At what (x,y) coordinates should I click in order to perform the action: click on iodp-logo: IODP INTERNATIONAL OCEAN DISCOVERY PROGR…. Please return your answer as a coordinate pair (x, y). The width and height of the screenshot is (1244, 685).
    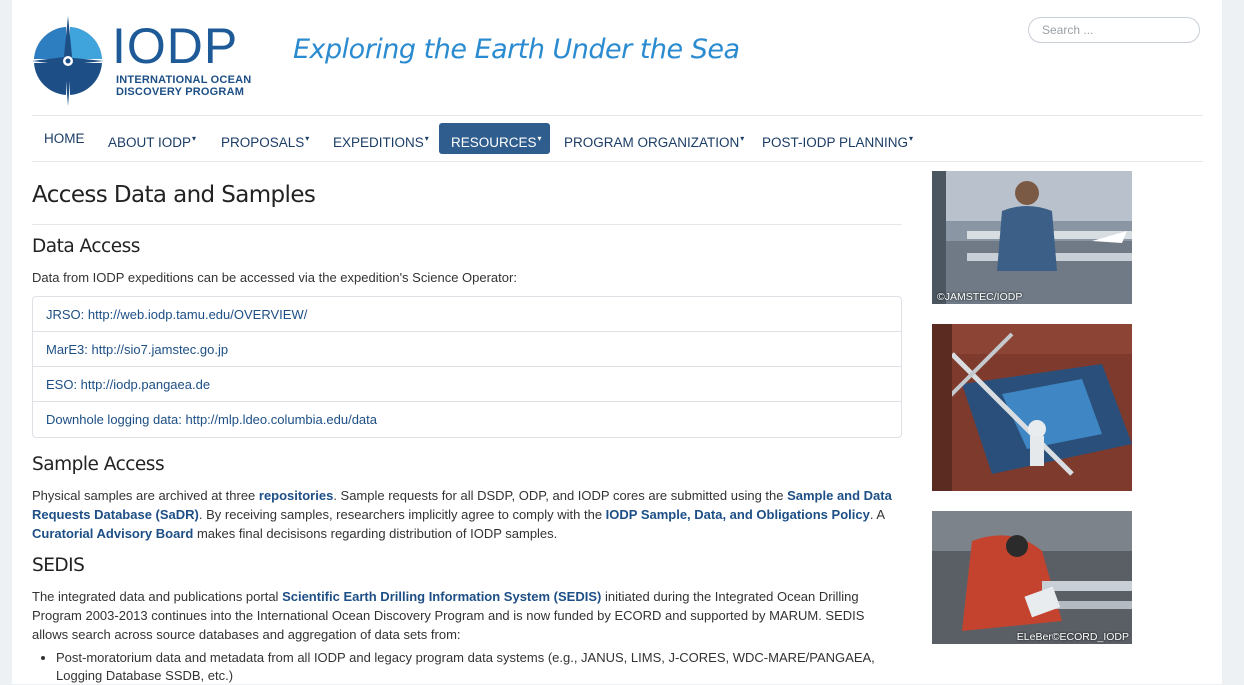
    Looking at the image, I should click on (152, 62).